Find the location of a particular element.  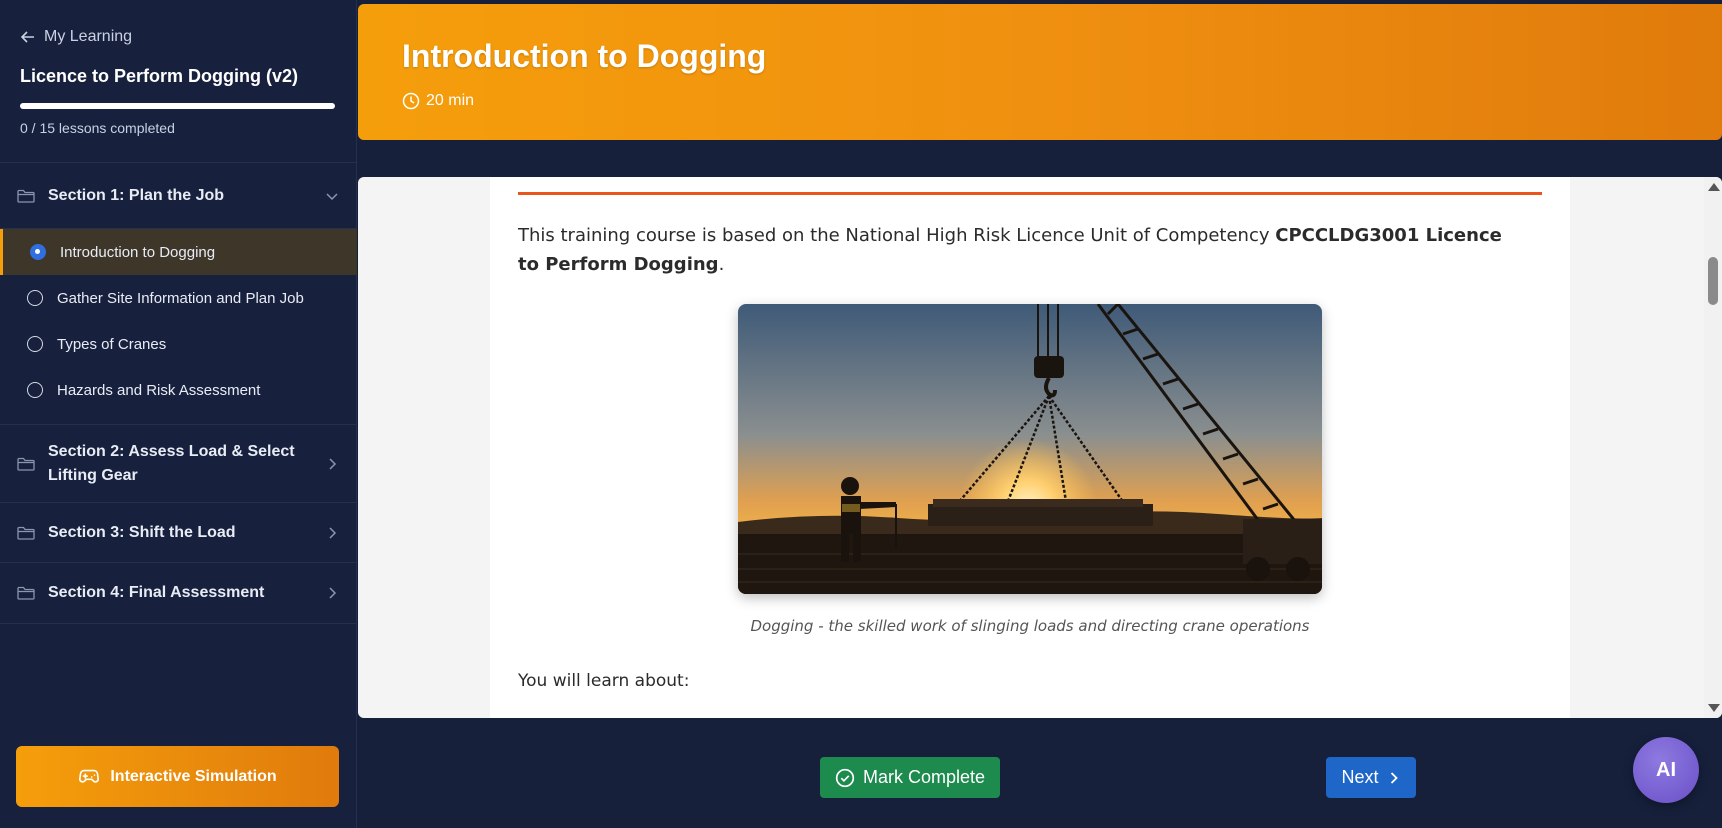

lesson-duration: 20 min is located at coordinates (438, 101).